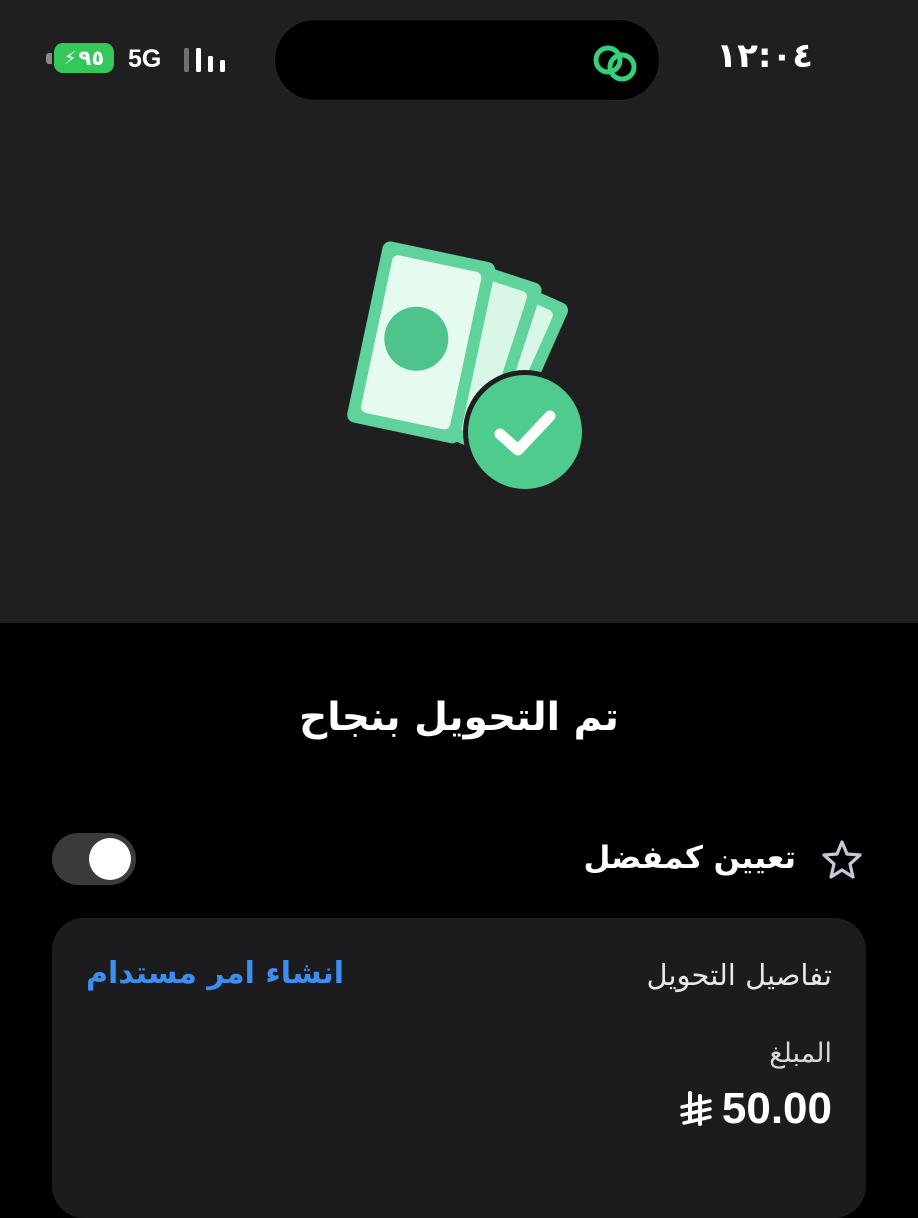 Image resolution: width=918 pixels, height=1218 pixels. What do you see at coordinates (467, 60) in the screenshot?
I see `dynamic-island` at bounding box center [467, 60].